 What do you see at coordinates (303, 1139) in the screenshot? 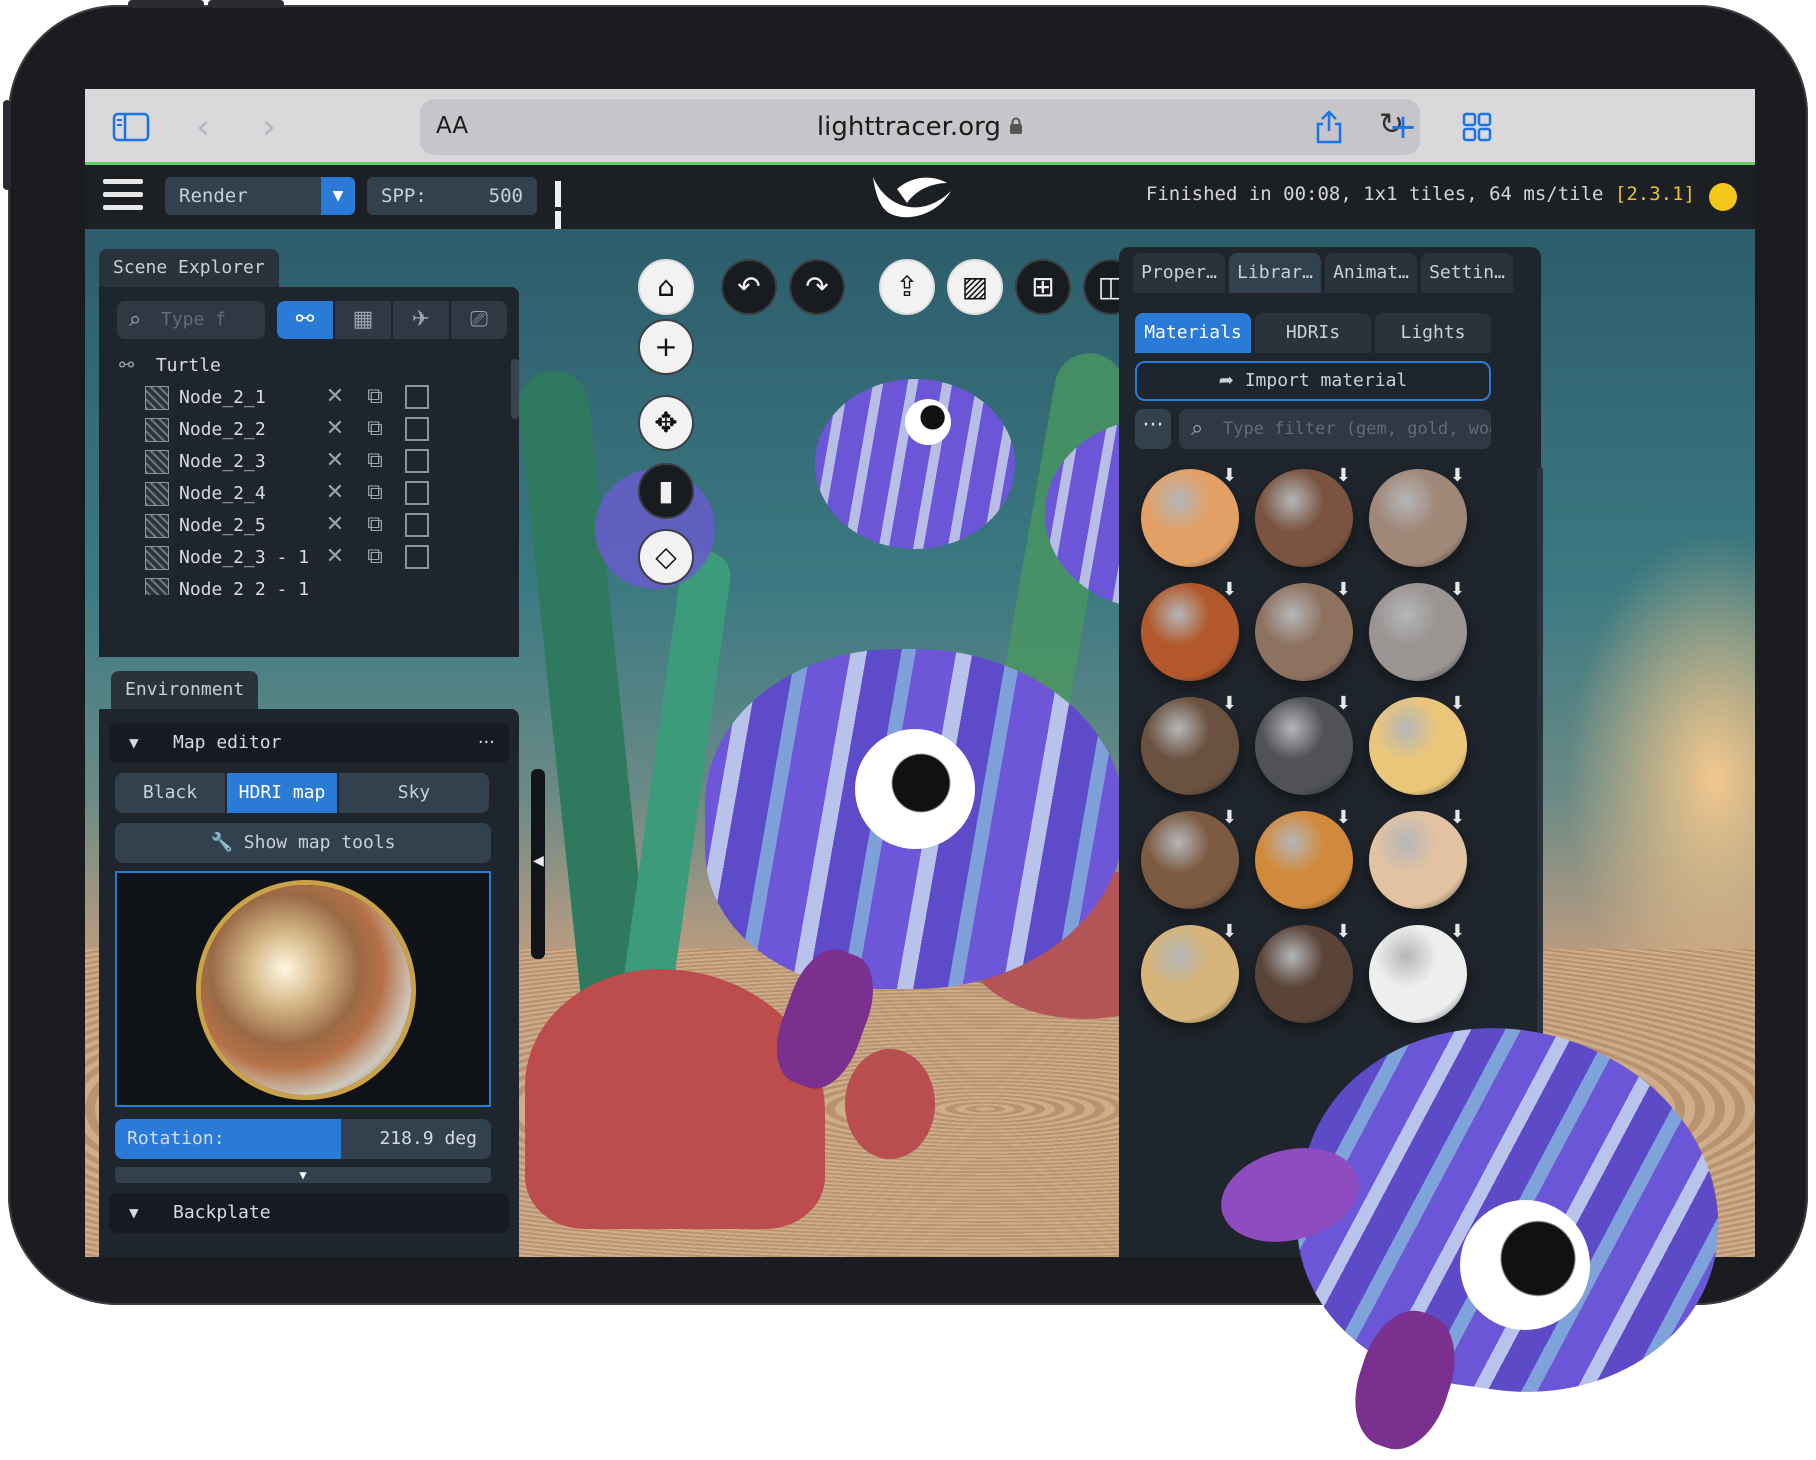
I see `rotation-slider: Rotation: 218.9 deg` at bounding box center [303, 1139].